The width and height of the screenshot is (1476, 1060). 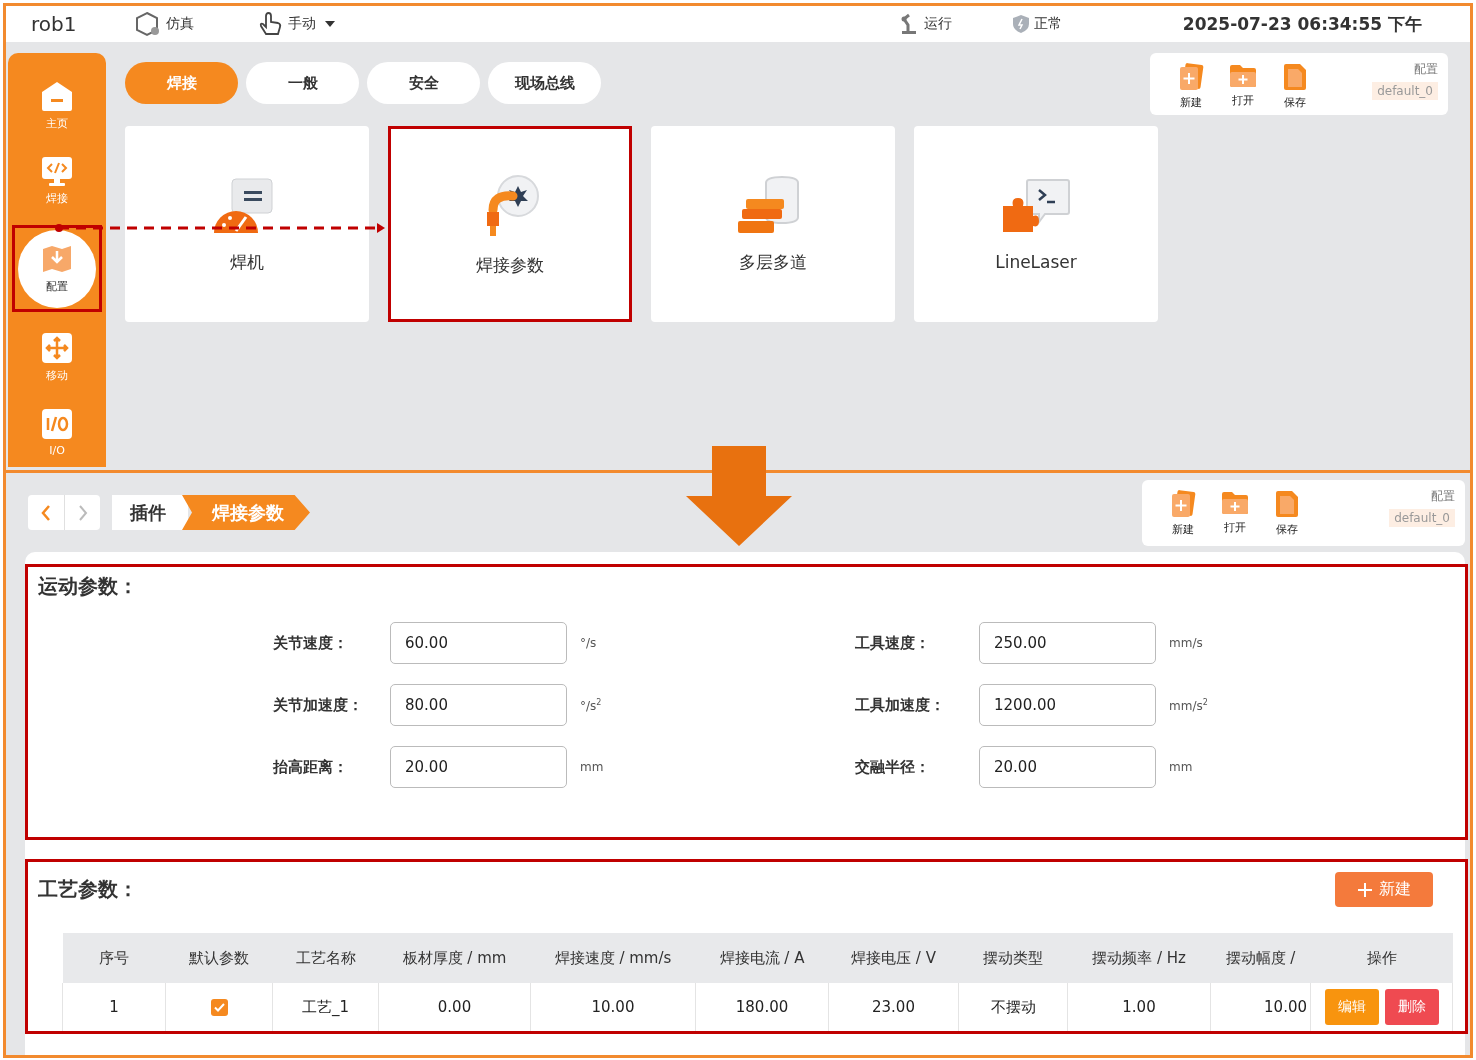 What do you see at coordinates (114, 958) in the screenshot?
I see `column-header: 序号` at bounding box center [114, 958].